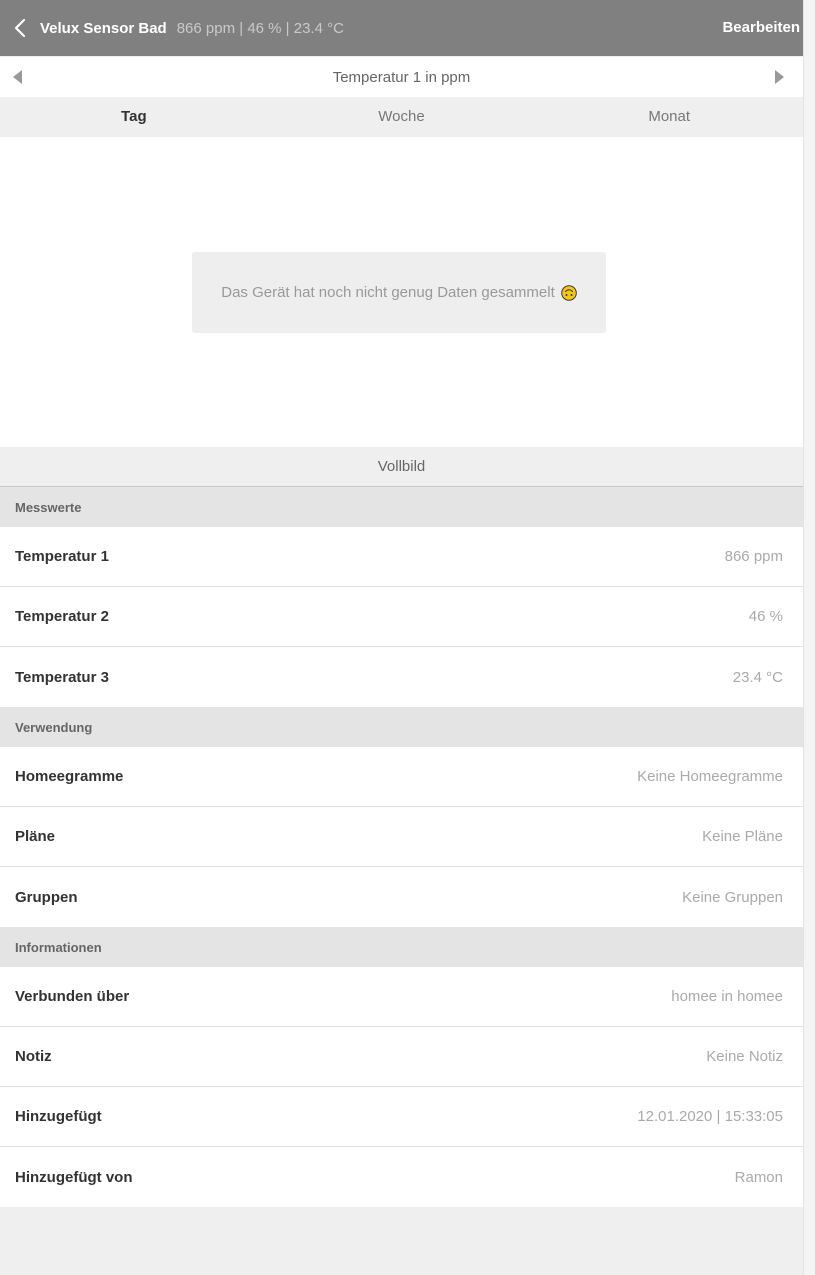 This screenshot has height=1275, width=815. Describe the element at coordinates (401, 997) in the screenshot. I see `list-item: Verbunden über homee in homee` at that location.